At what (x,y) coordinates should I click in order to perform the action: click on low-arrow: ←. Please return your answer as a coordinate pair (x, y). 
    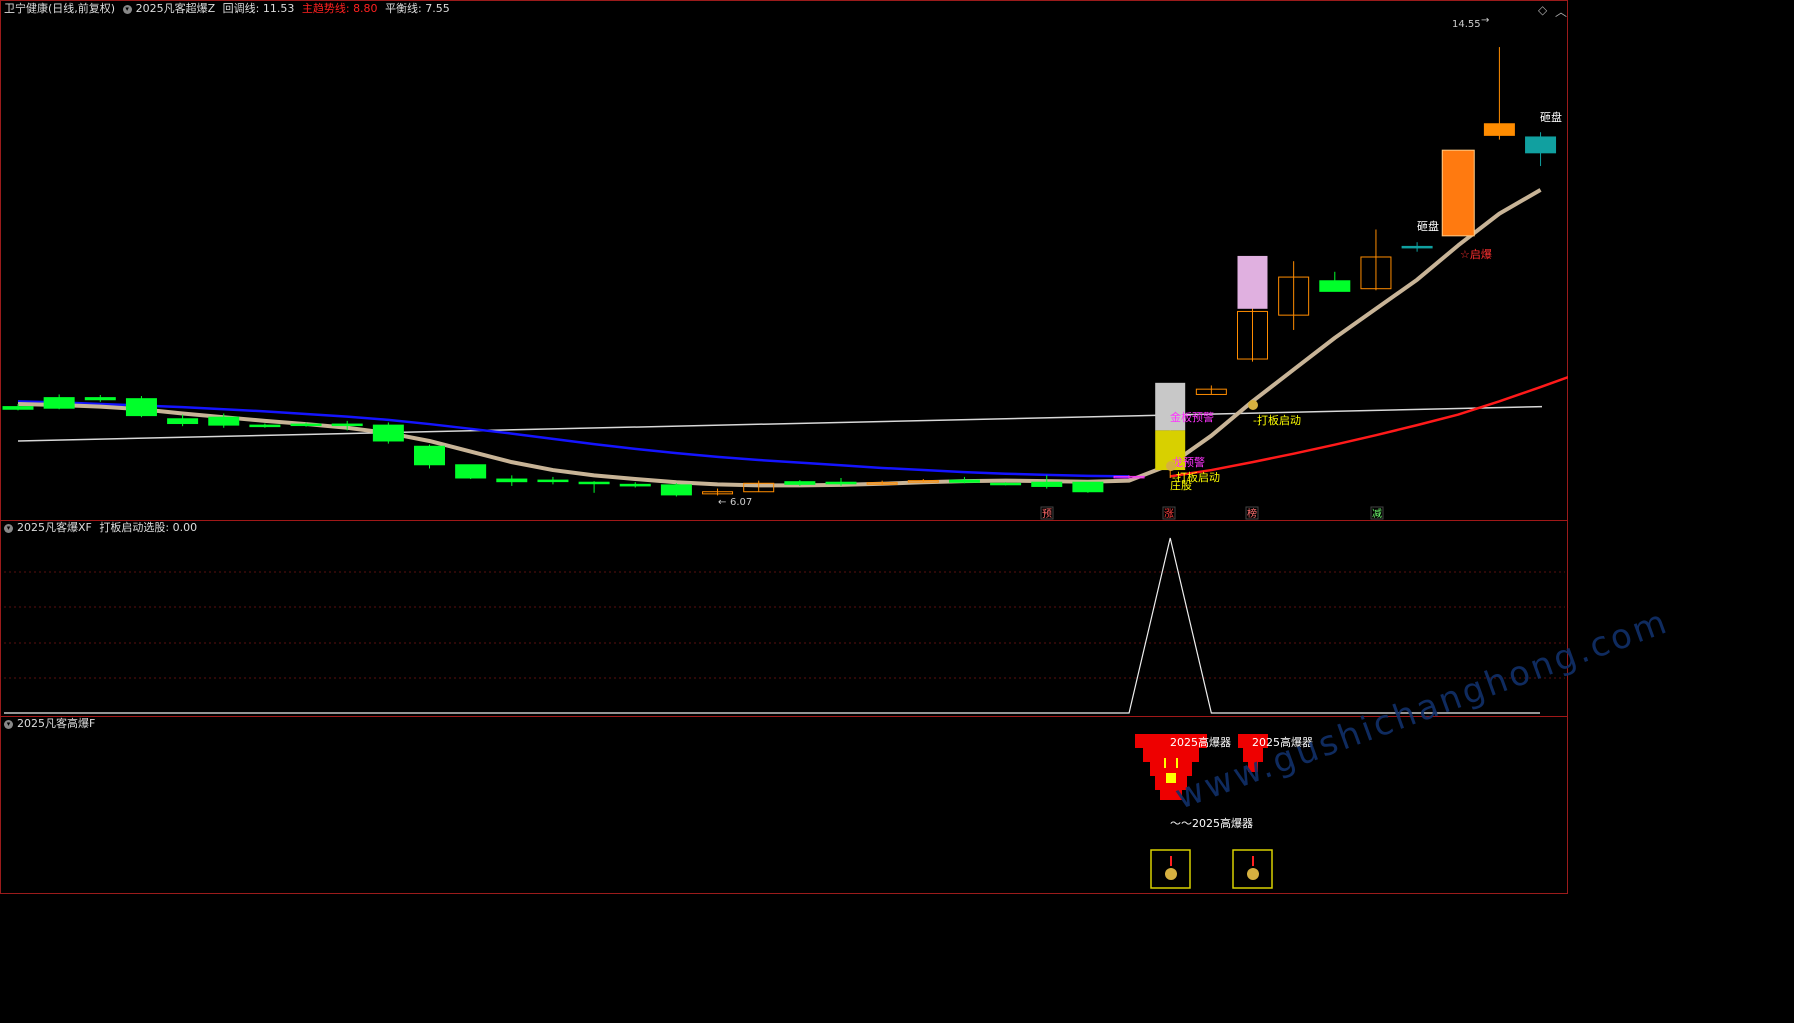
    Looking at the image, I should click on (722, 502).